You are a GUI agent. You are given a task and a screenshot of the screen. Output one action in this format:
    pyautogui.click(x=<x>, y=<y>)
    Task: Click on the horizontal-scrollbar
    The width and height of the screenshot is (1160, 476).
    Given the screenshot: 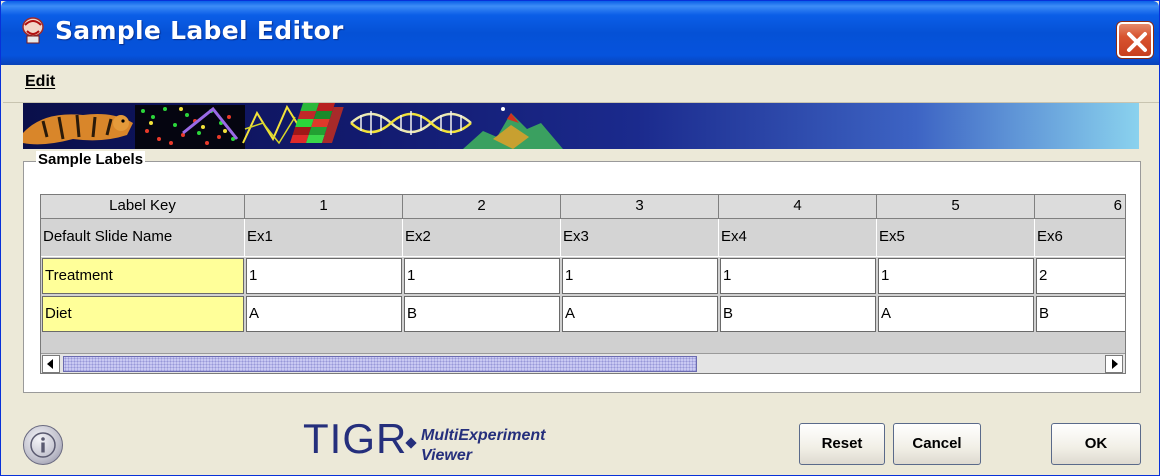 What is the action you would take?
    pyautogui.click(x=583, y=363)
    